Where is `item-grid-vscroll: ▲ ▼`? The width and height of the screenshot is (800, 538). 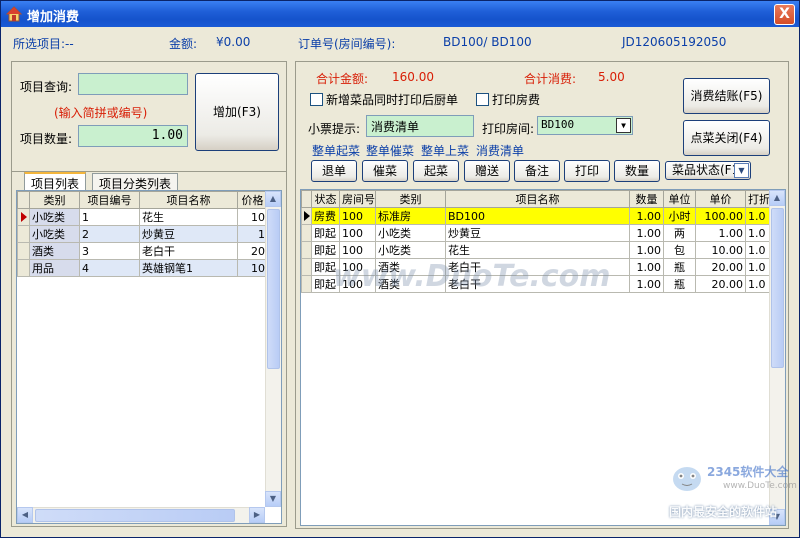 item-grid-vscroll: ▲ ▼ is located at coordinates (273, 349).